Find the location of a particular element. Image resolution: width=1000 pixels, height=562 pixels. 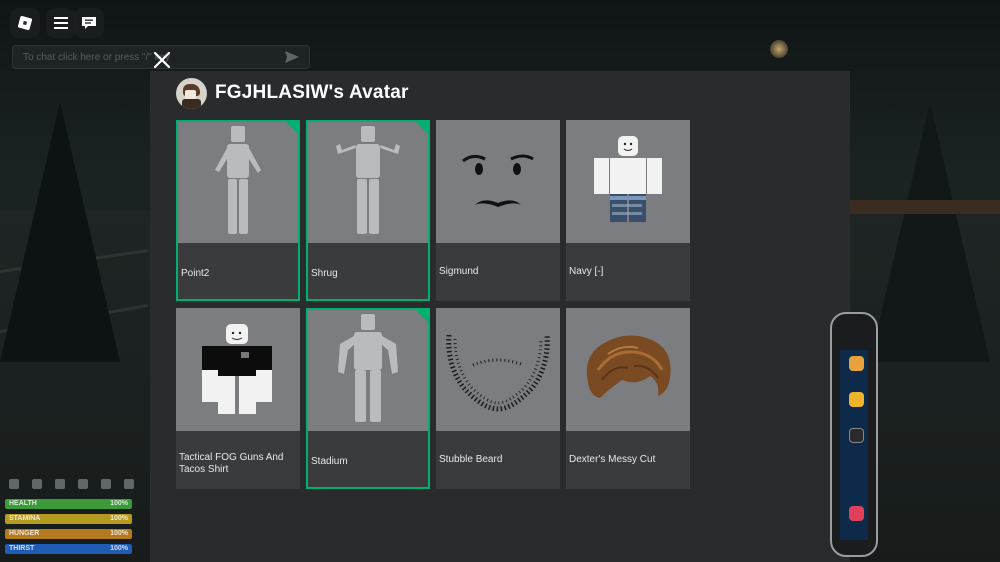

emote-stadium-icon is located at coordinates (368, 368).